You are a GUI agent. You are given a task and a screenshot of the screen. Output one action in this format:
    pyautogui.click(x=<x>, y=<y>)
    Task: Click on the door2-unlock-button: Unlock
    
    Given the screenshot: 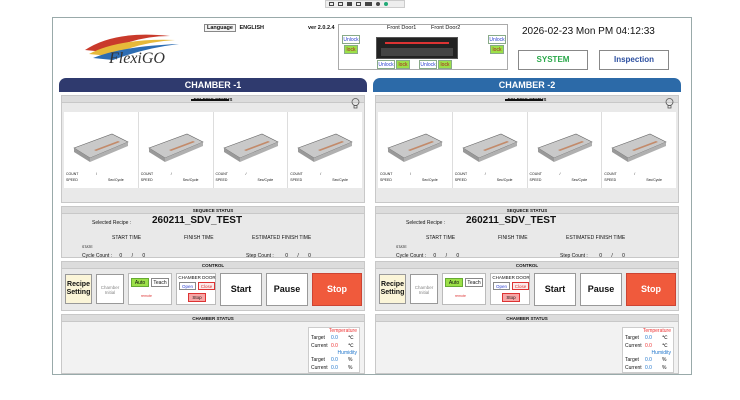 What is the action you would take?
    pyautogui.click(x=428, y=64)
    